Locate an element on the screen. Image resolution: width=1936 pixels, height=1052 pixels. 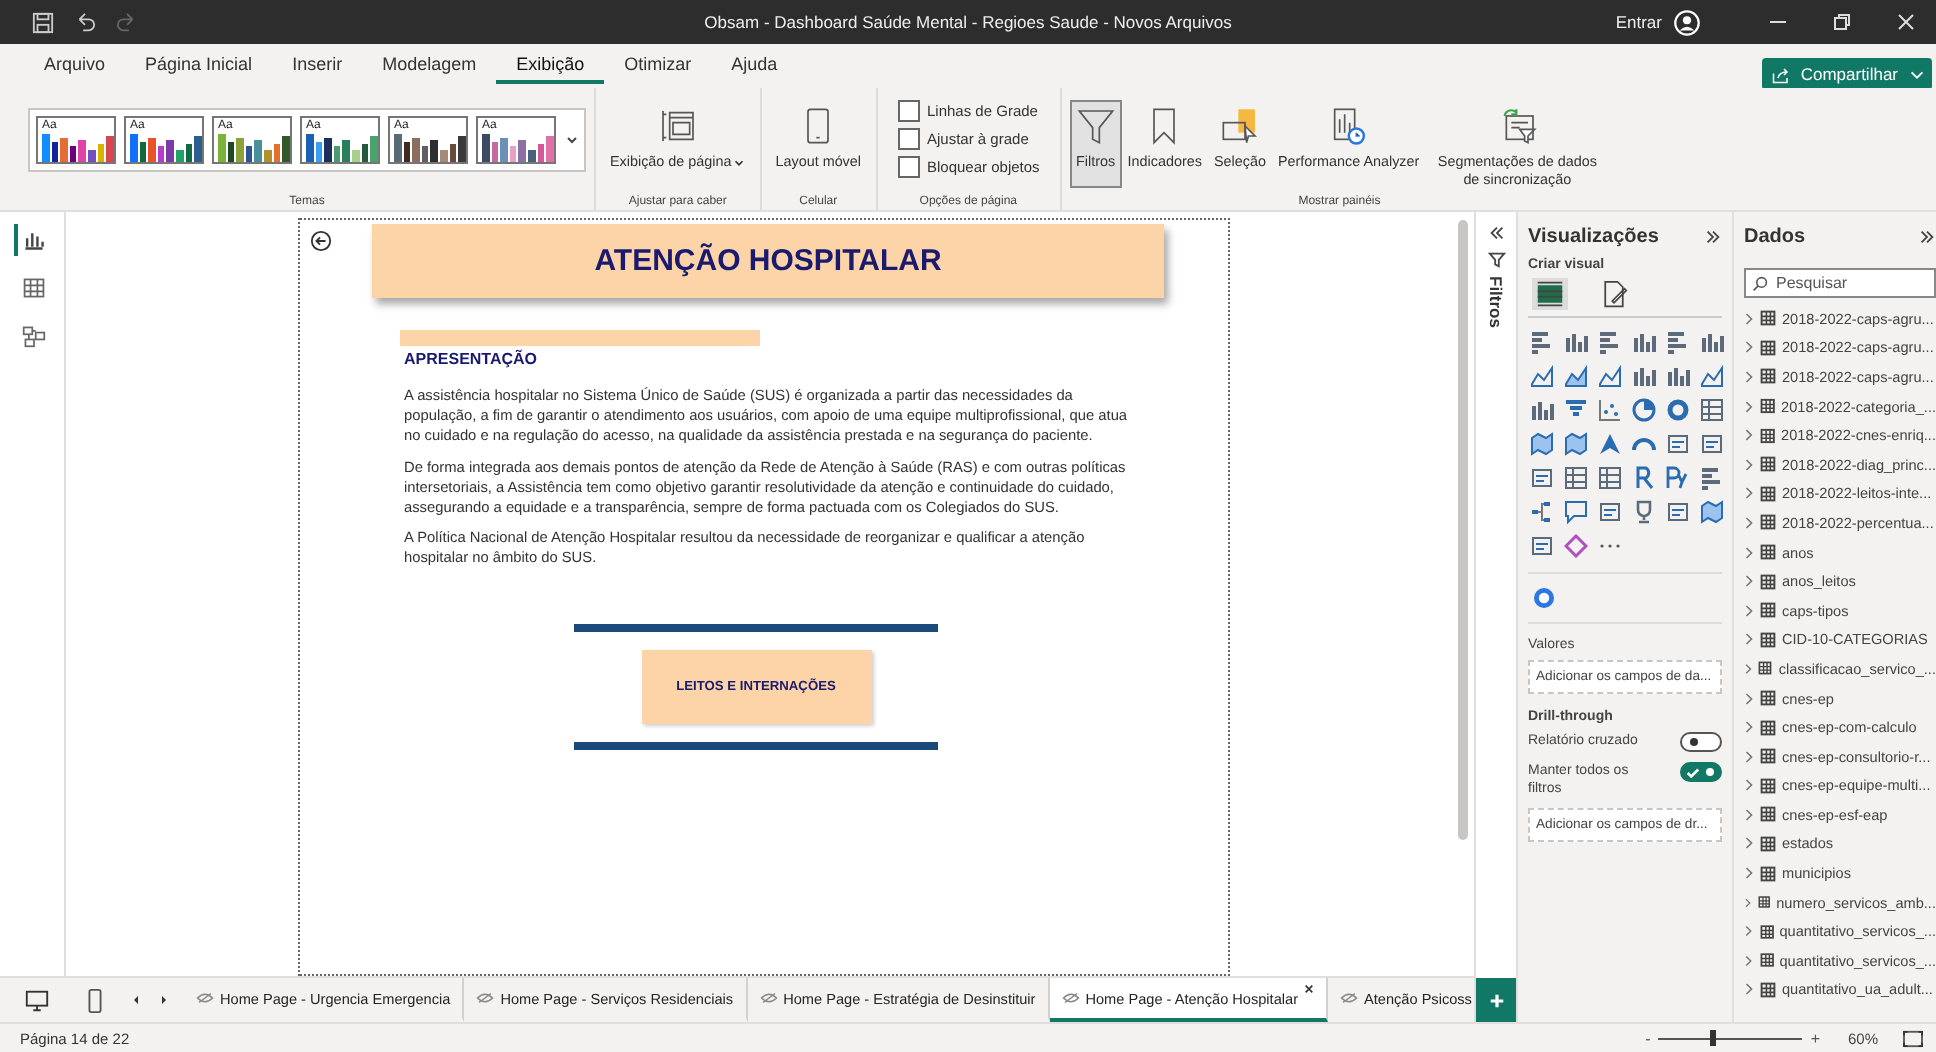
restore-icon is located at coordinates (1842, 22).